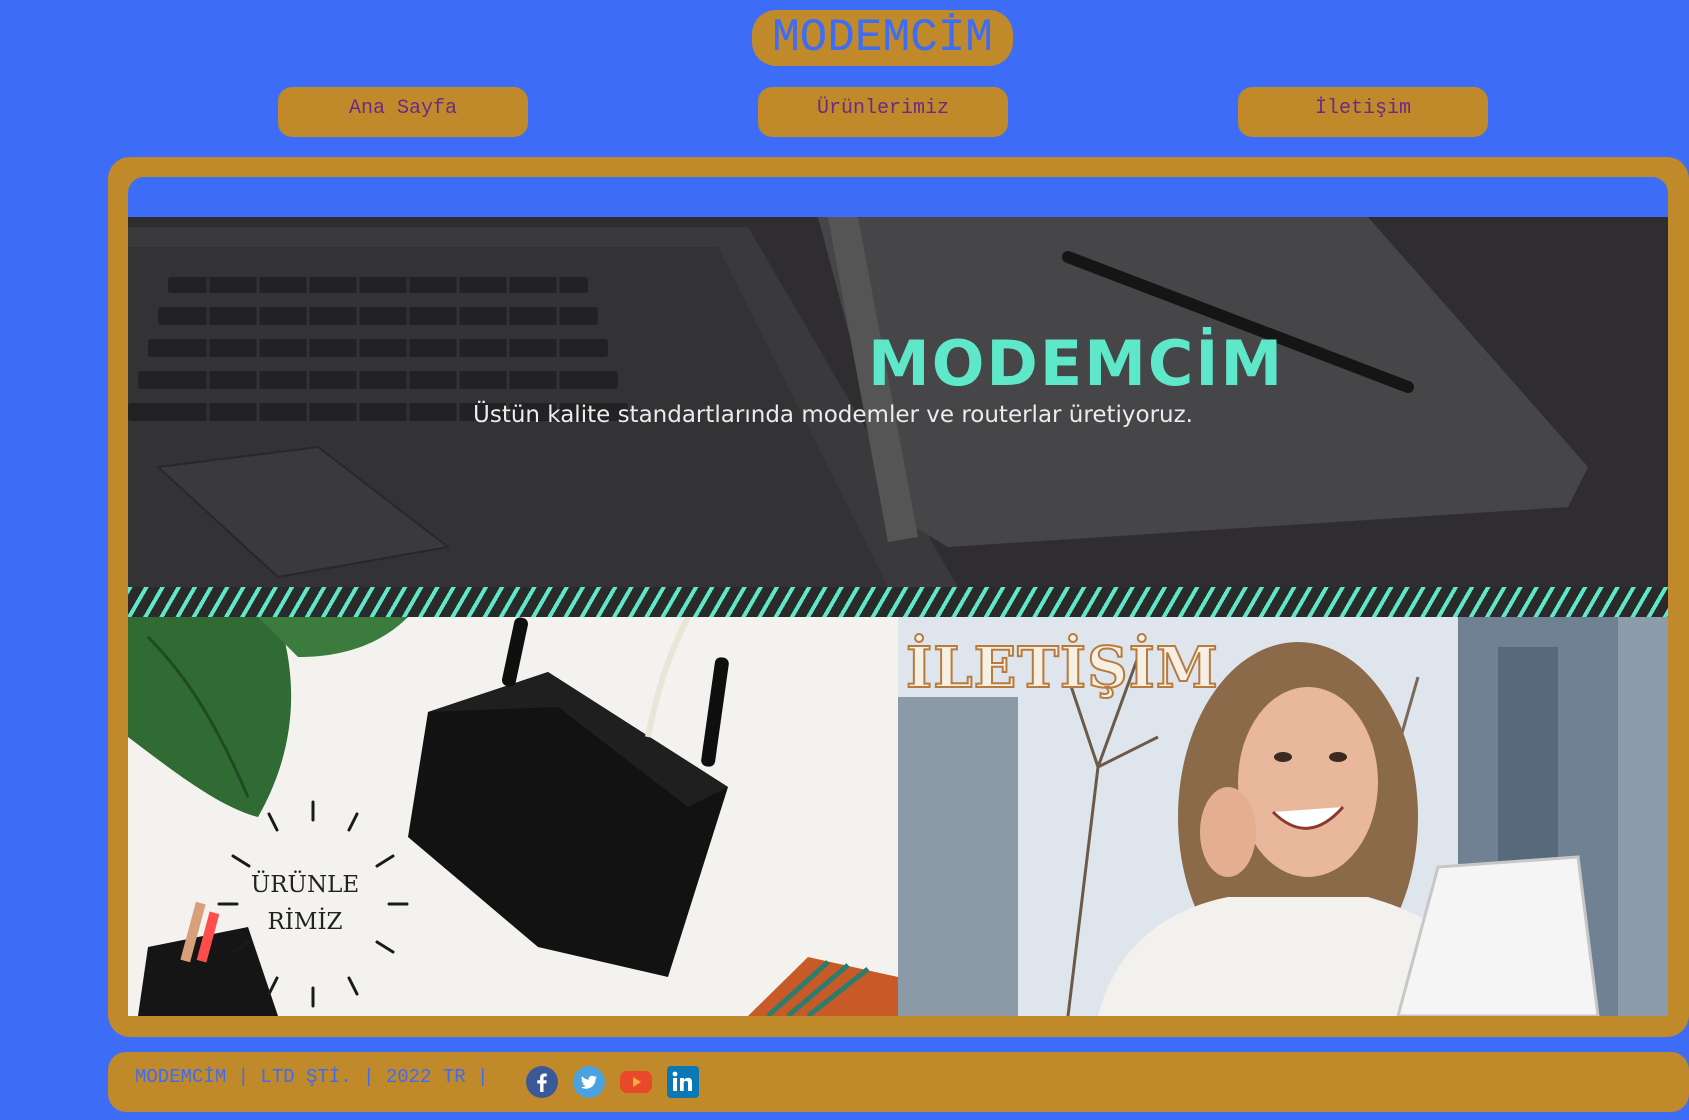 This screenshot has height=1120, width=1689. What do you see at coordinates (403, 112) in the screenshot?
I see `nav-home-button: Ana Sayfa` at bounding box center [403, 112].